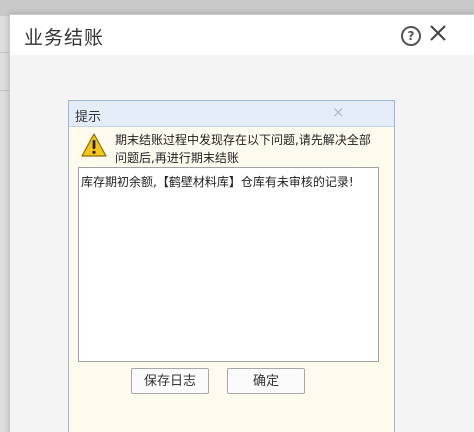 Image resolution: width=474 pixels, height=432 pixels. I want to click on prompt-close-icon: ×, so click(338, 112).